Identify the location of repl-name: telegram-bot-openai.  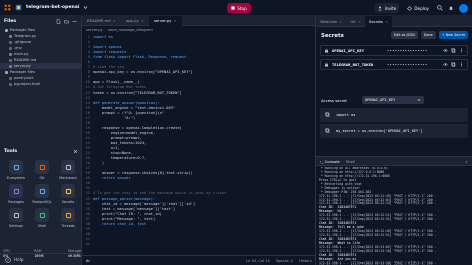
(52, 7).